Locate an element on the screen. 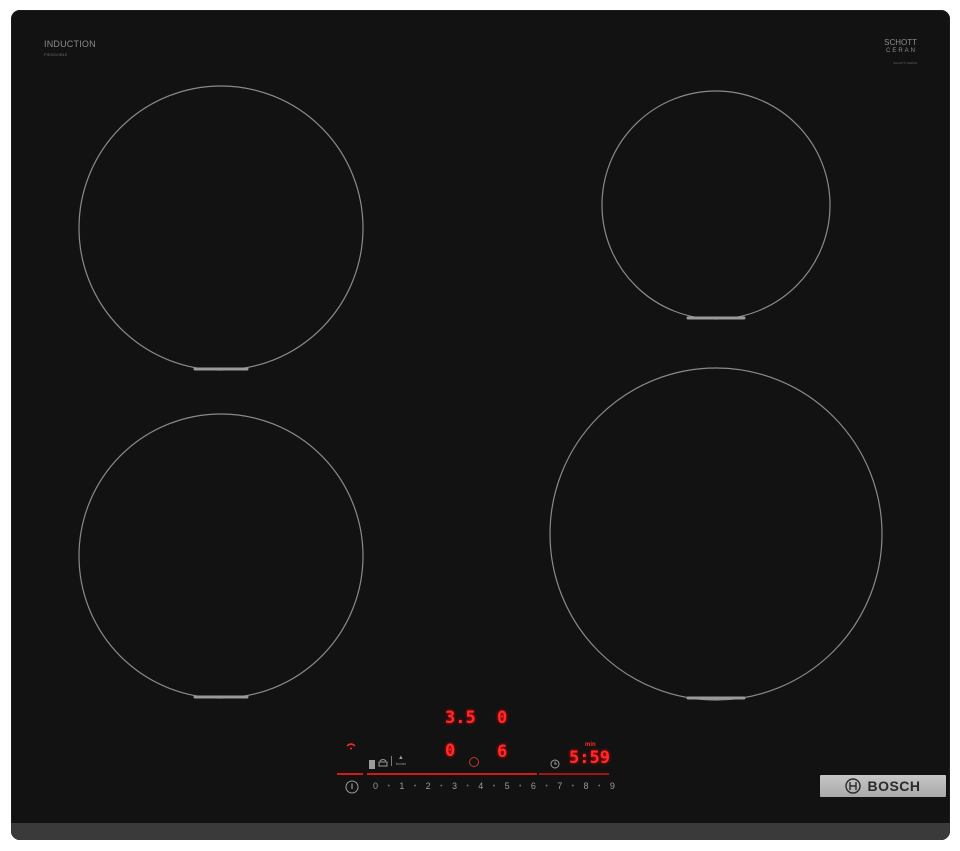 The image size is (960, 851). power-slider-scale: 0 • 1 • 2 • 3 • 4 • 5 • 6 • 7 • 8 • 9 is located at coordinates (494, 786).